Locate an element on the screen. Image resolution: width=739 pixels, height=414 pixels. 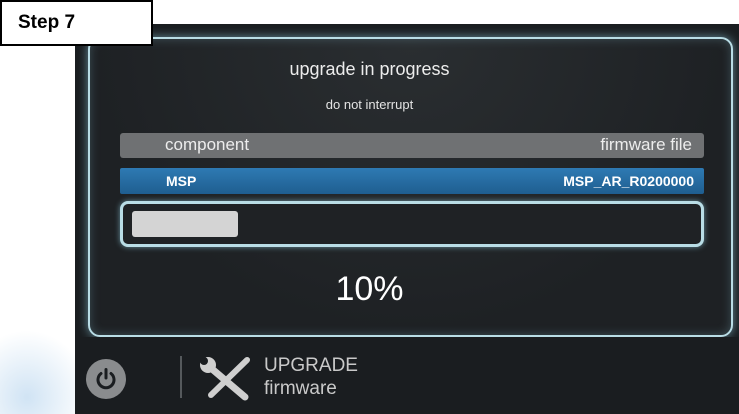
column-header-component: component is located at coordinates (207, 144).